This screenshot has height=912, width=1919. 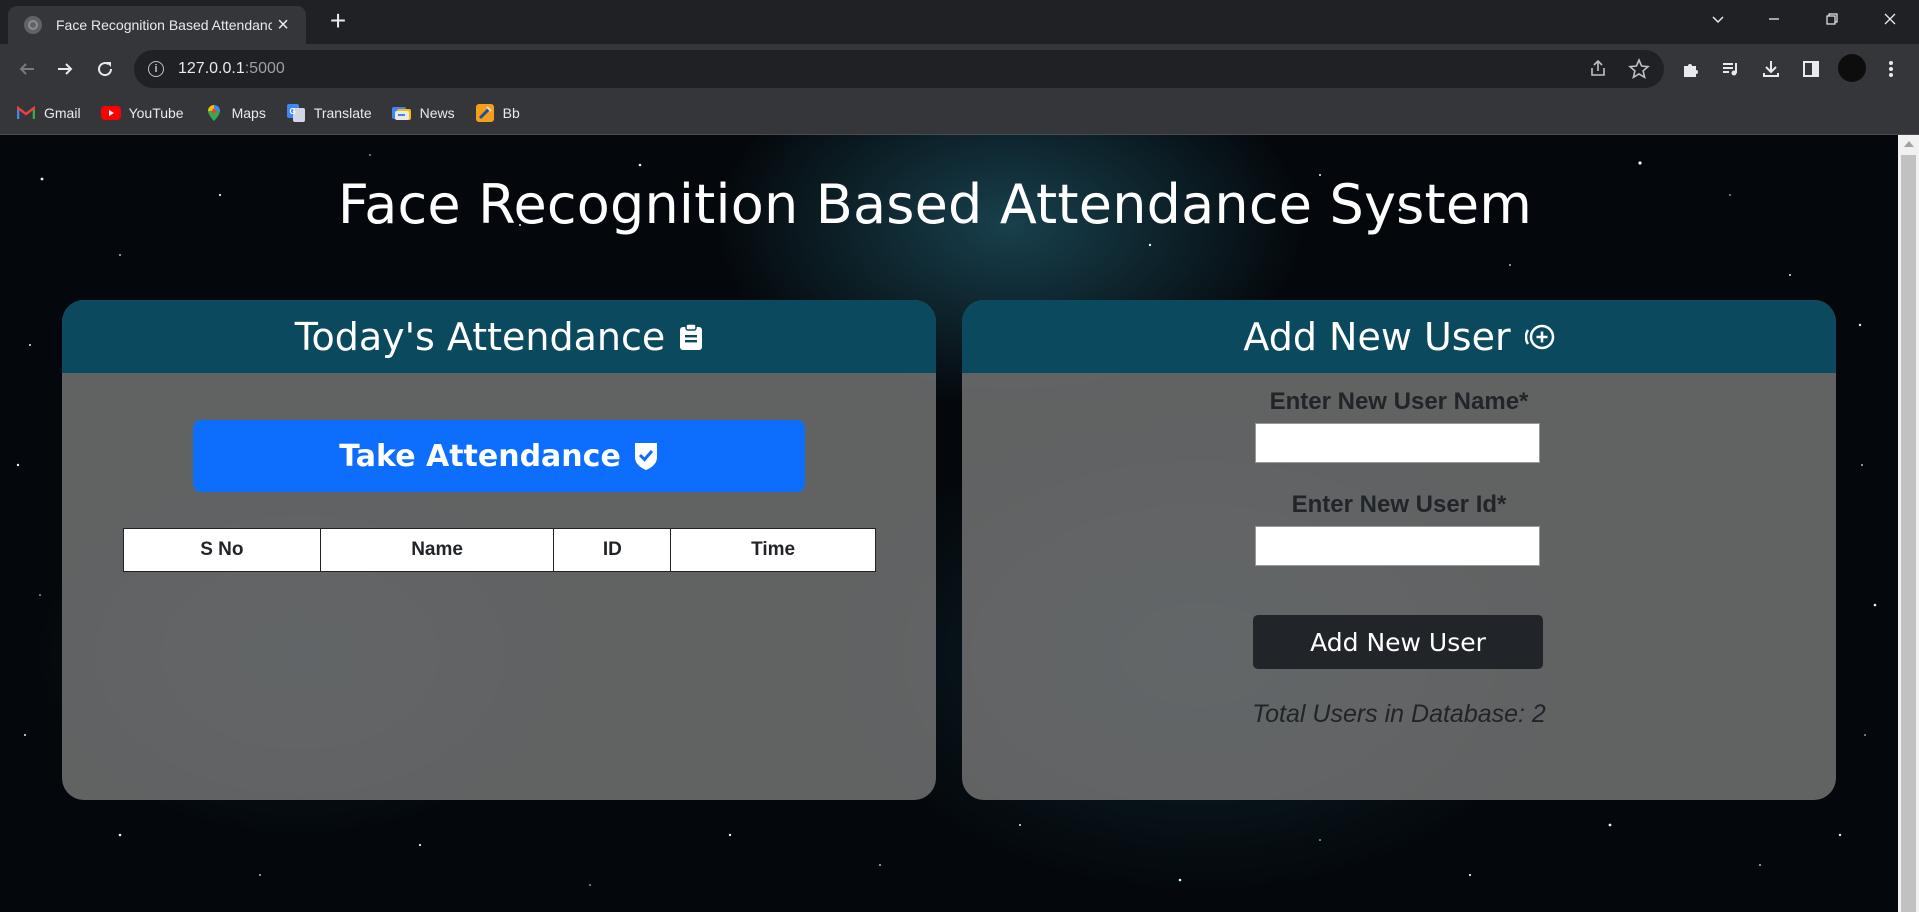 I want to click on bookmark-gmail: Gmail, so click(x=48, y=113).